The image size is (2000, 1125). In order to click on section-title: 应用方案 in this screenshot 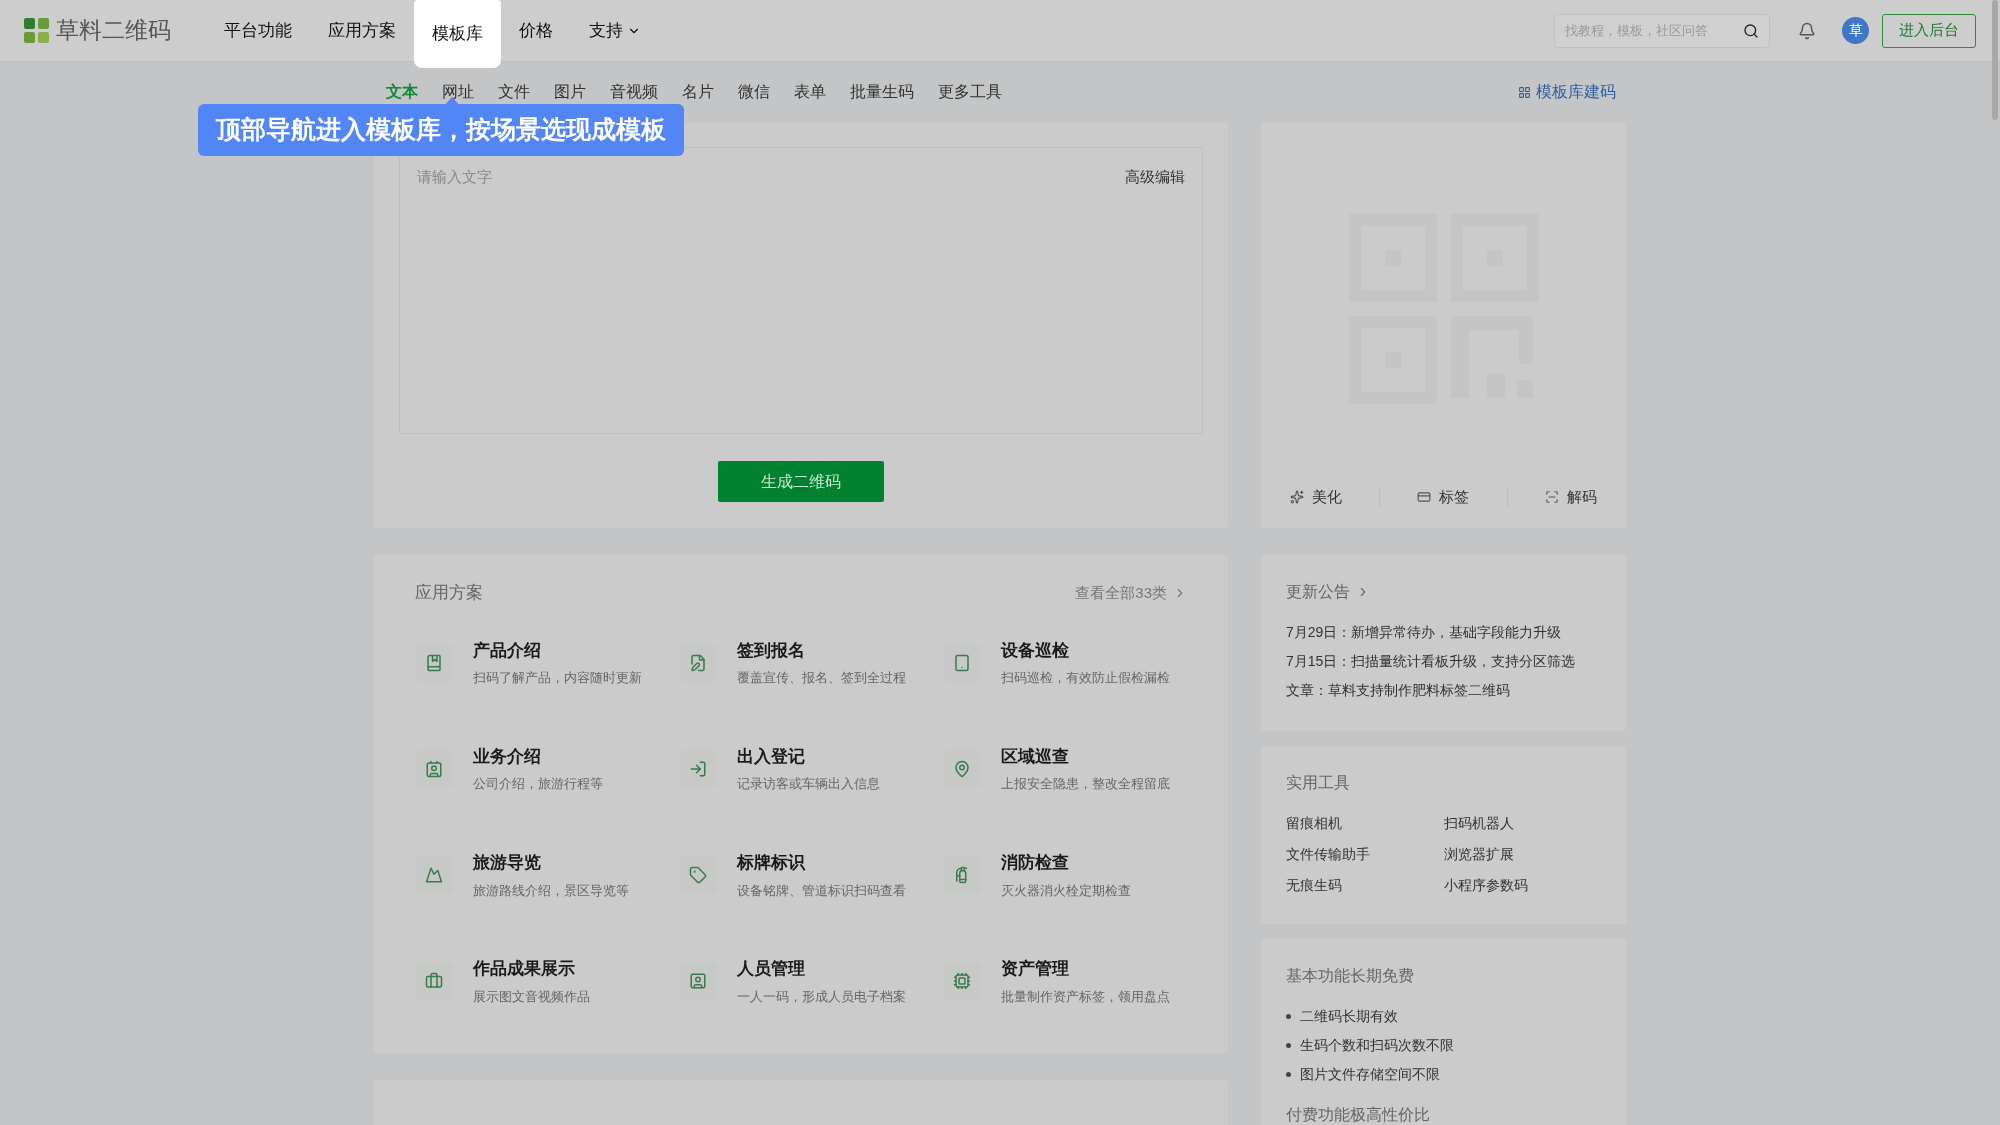, I will do `click(449, 593)`.